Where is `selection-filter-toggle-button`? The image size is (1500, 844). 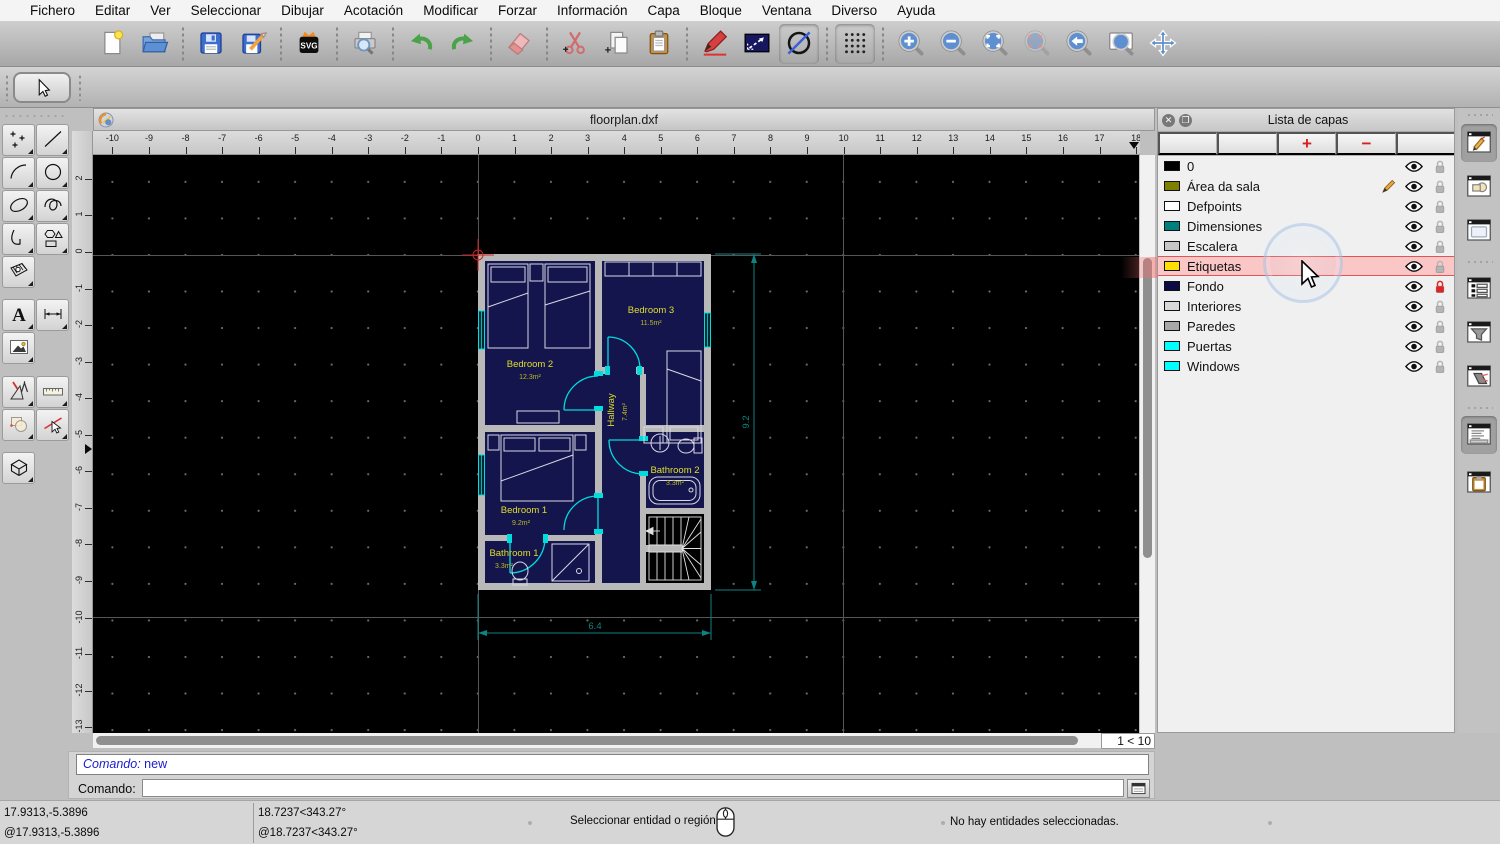 selection-filter-toggle-button is located at coordinates (1479, 333).